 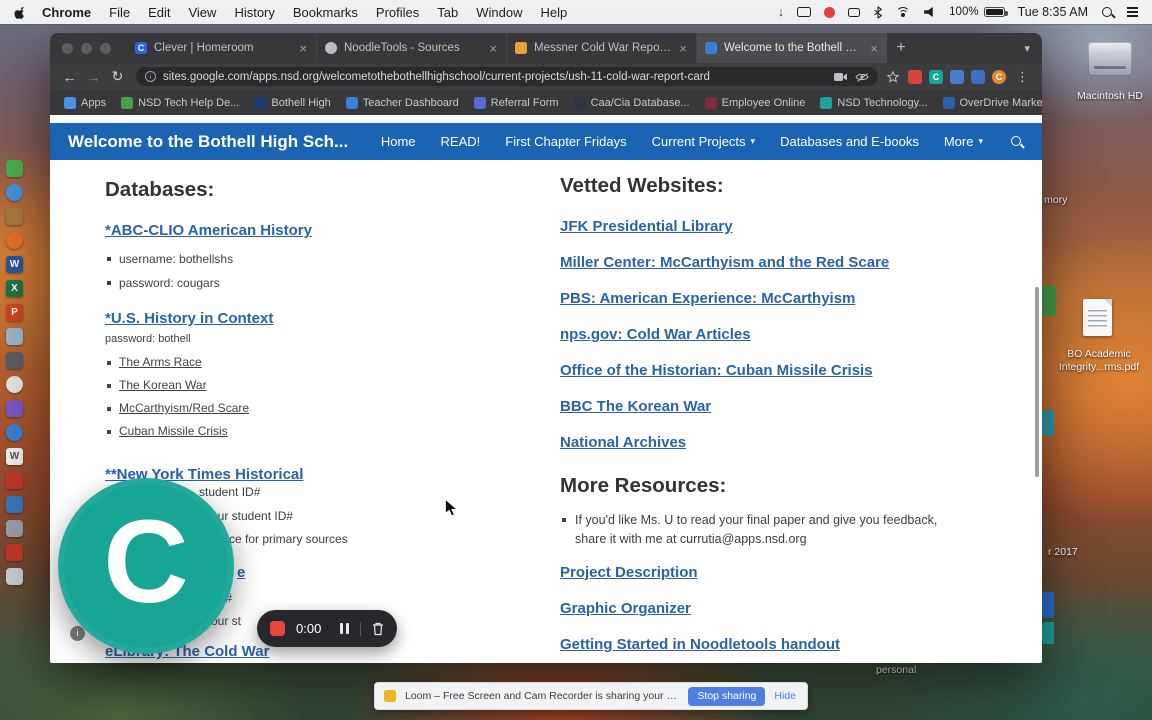 I want to click on nav-home: Home, so click(x=398, y=141).